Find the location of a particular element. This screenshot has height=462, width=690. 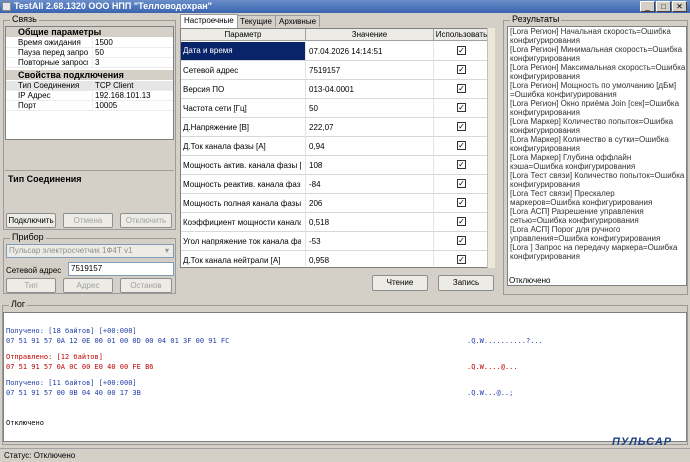

param-value: 0,958 is located at coordinates (369, 260).